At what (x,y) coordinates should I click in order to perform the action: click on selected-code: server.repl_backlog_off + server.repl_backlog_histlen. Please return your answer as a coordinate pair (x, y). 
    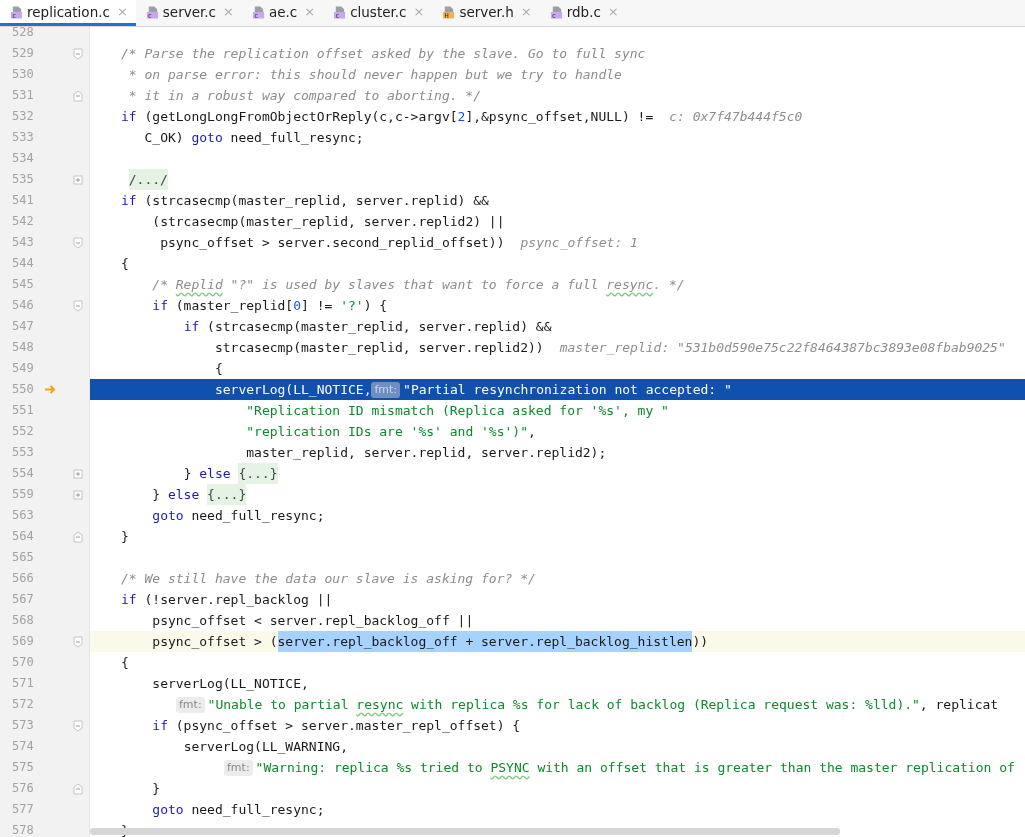
    Looking at the image, I should click on (485, 641).